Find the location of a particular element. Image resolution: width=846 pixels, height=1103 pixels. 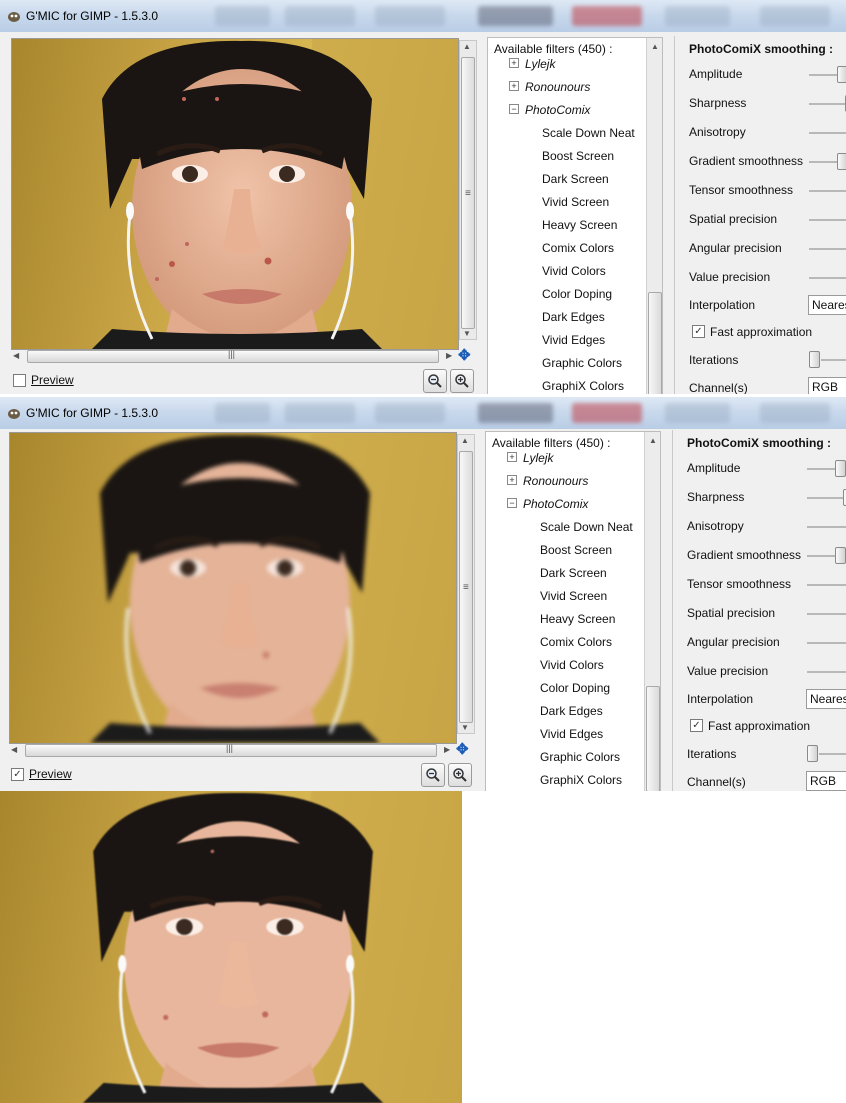

zoom-out-icon is located at coordinates (433, 775).